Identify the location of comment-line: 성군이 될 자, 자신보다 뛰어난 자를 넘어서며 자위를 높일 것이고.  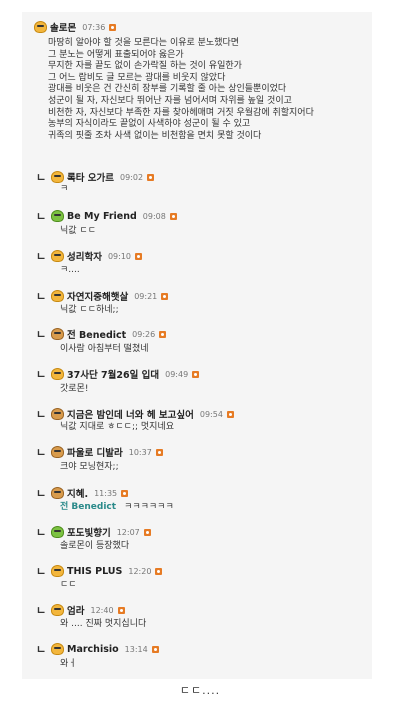
(170, 100).